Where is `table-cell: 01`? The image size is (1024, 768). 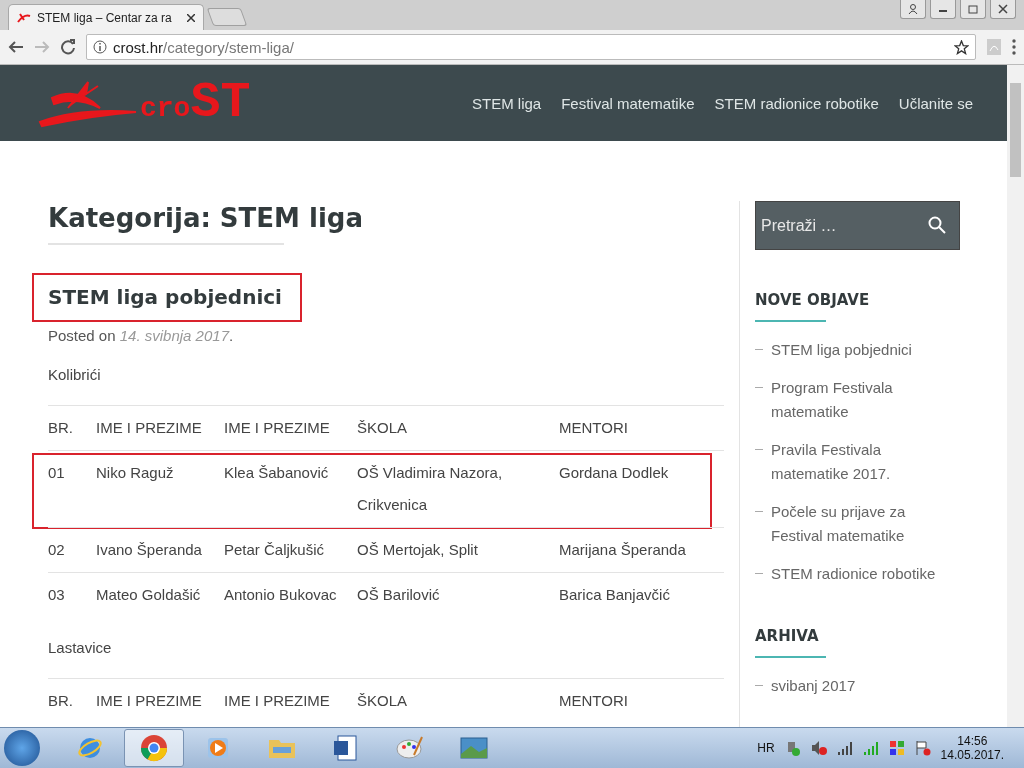
table-cell: 01 is located at coordinates (72, 488).